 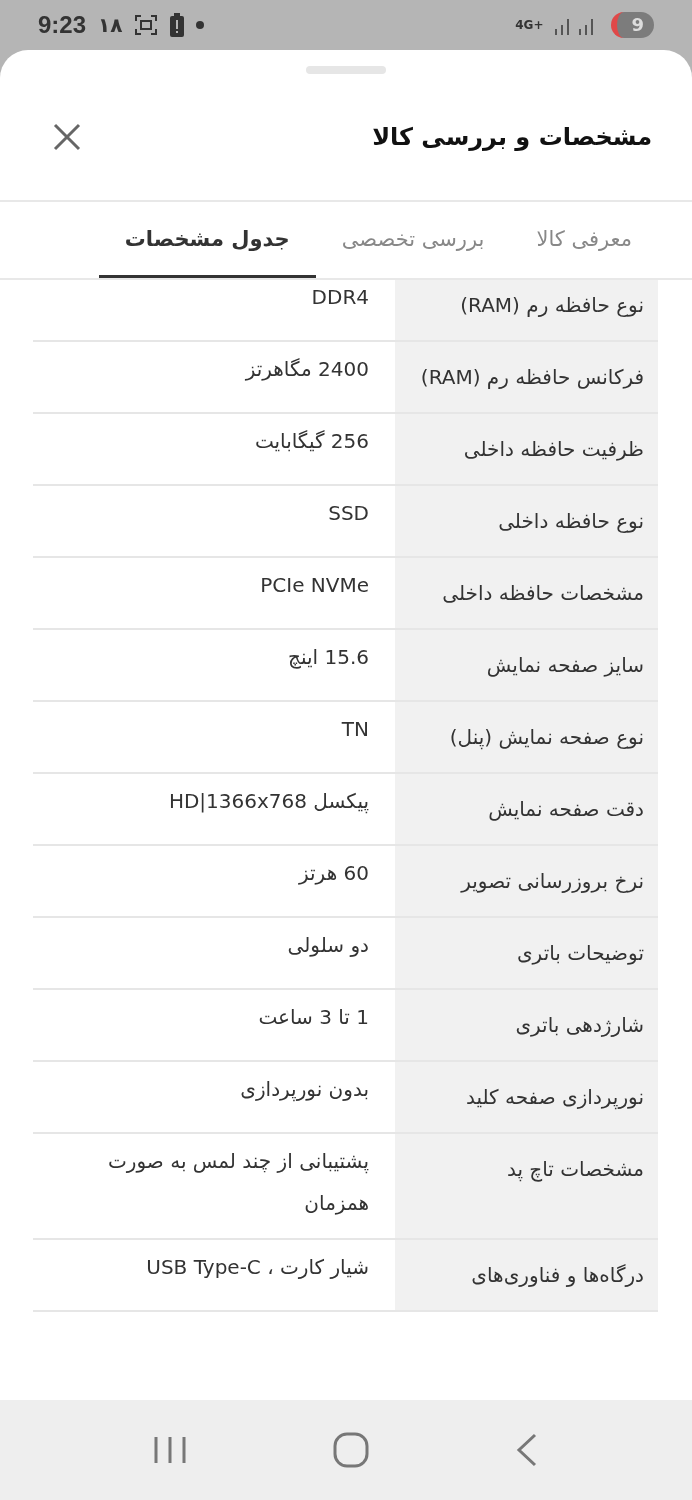 I want to click on spec-value: 2400 مگاهرتز, so click(x=307, y=369).